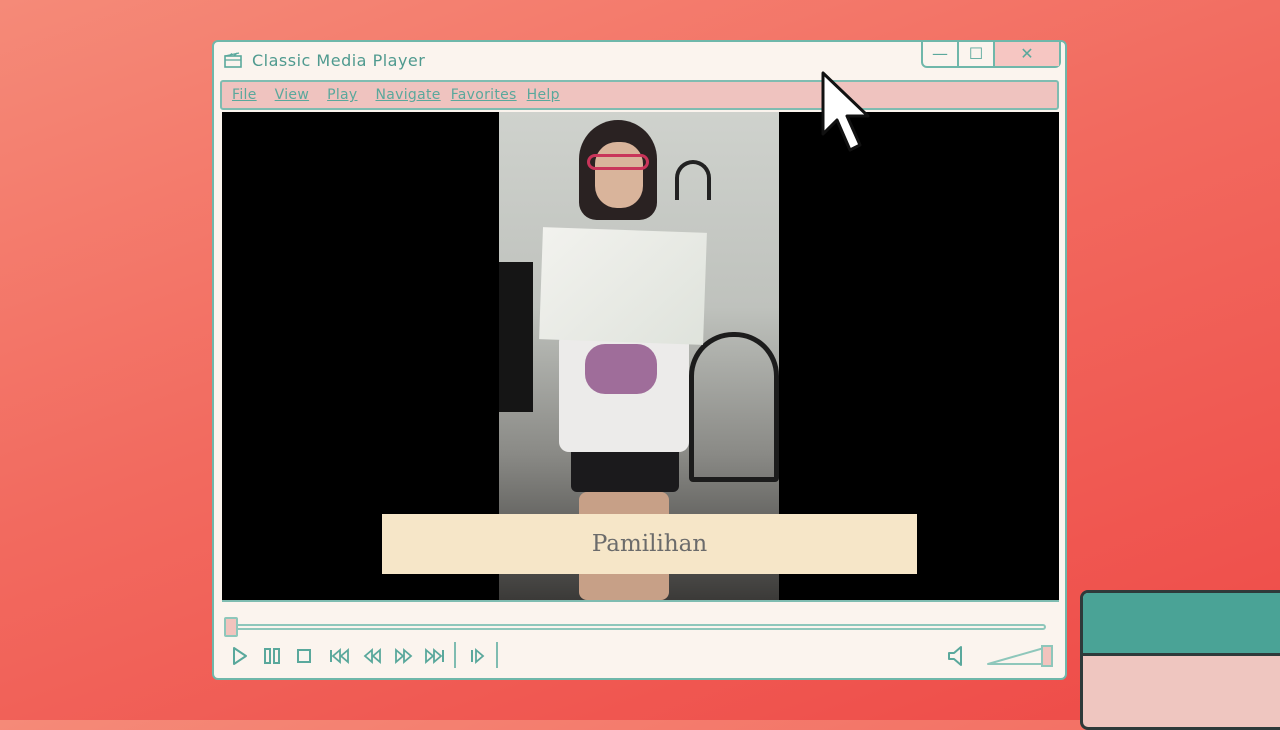  I want to click on window-controls: — ☐ ✕, so click(991, 55).